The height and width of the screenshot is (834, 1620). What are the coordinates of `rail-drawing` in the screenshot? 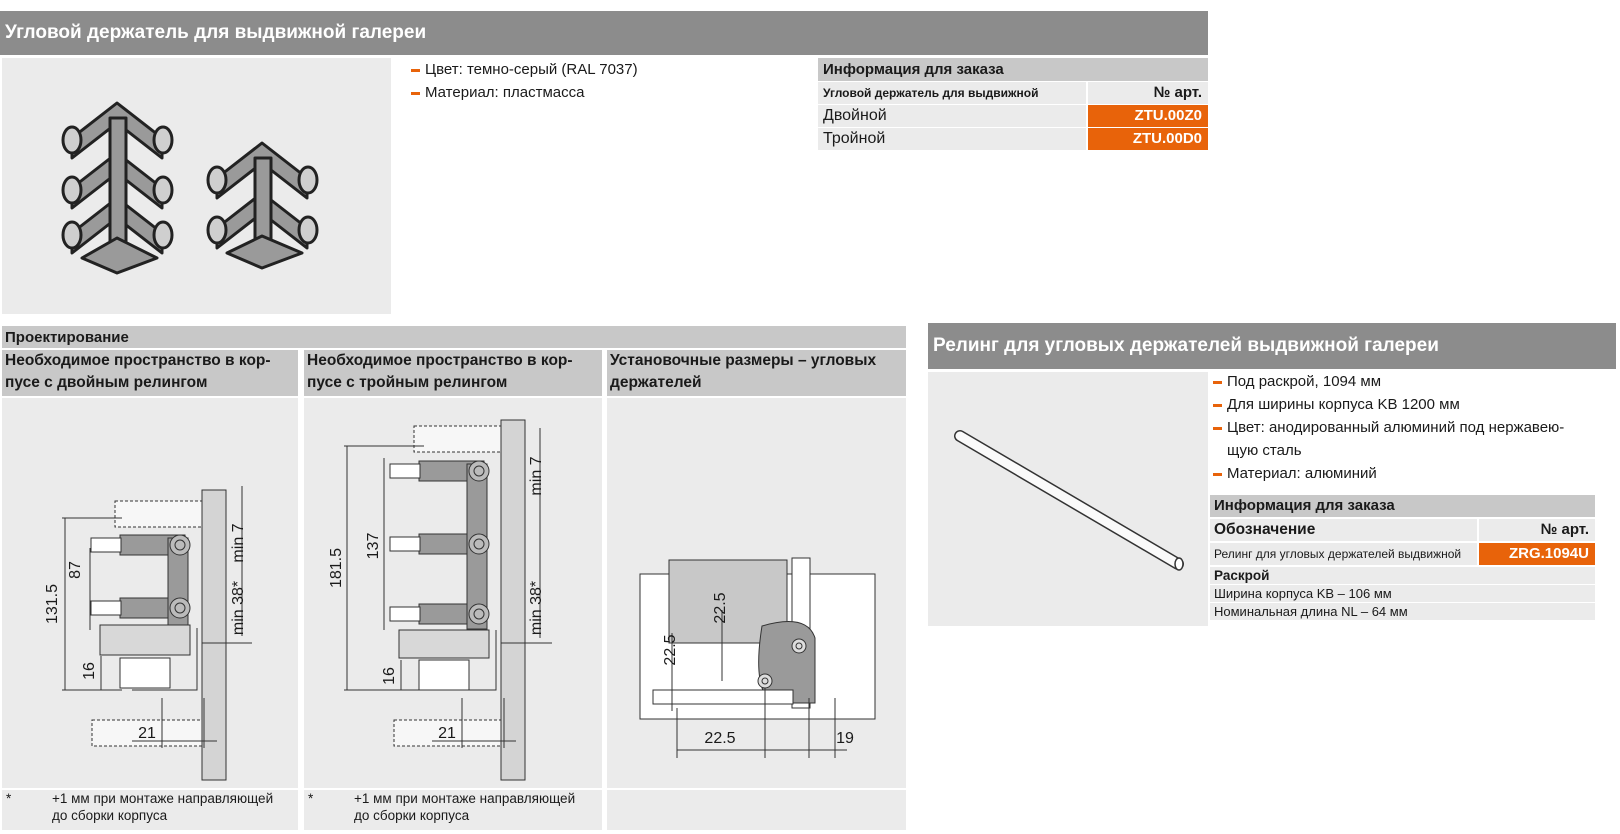 It's located at (1069, 500).